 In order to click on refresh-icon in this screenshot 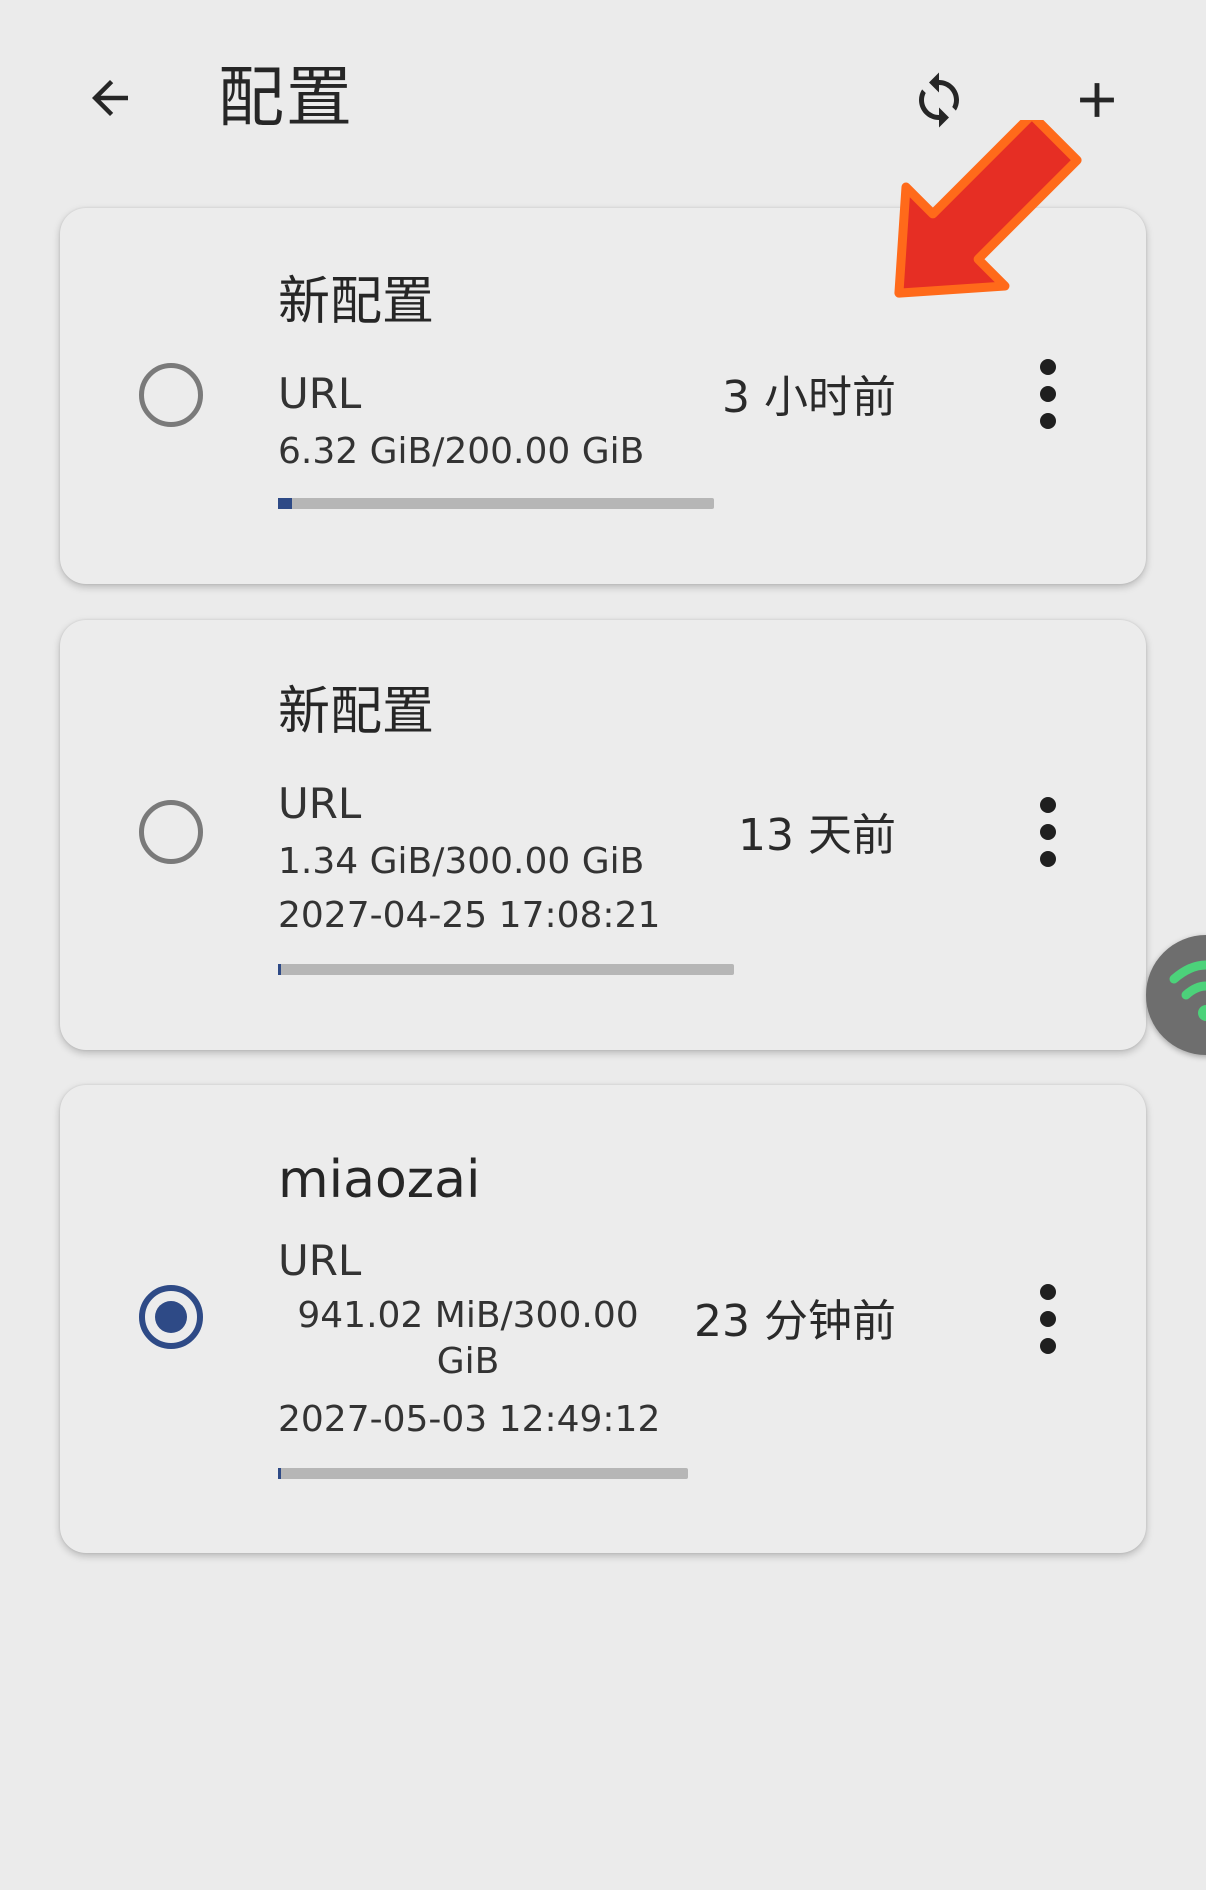, I will do `click(939, 100)`.